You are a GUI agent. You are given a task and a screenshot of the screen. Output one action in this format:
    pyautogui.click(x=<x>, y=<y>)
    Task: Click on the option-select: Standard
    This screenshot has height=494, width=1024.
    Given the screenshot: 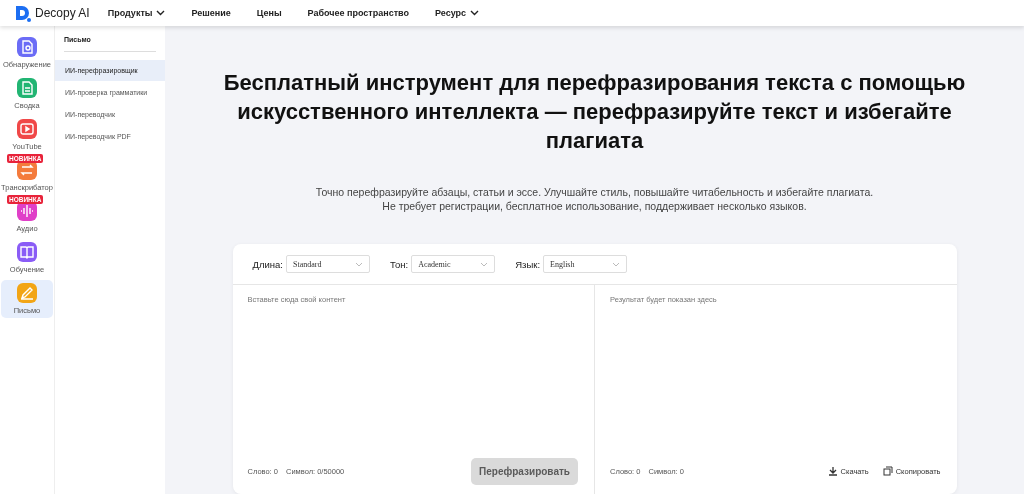 What is the action you would take?
    pyautogui.click(x=327, y=264)
    